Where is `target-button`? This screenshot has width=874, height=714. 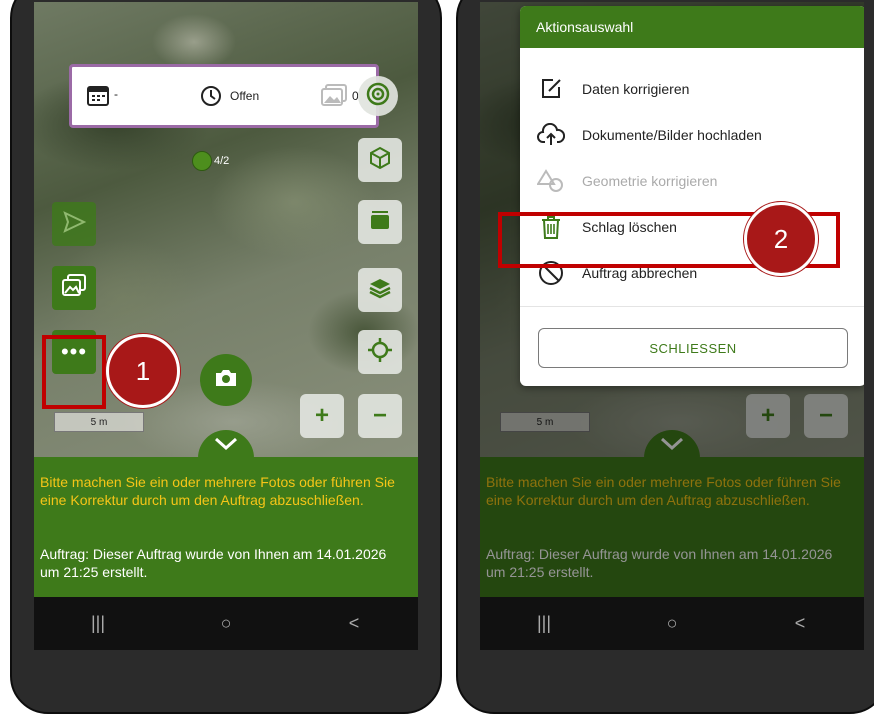
target-button is located at coordinates (378, 96).